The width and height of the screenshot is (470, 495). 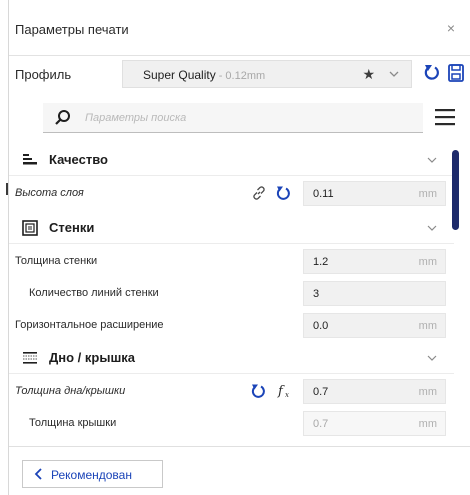 I want to click on function-icon: f x, so click(x=284, y=391).